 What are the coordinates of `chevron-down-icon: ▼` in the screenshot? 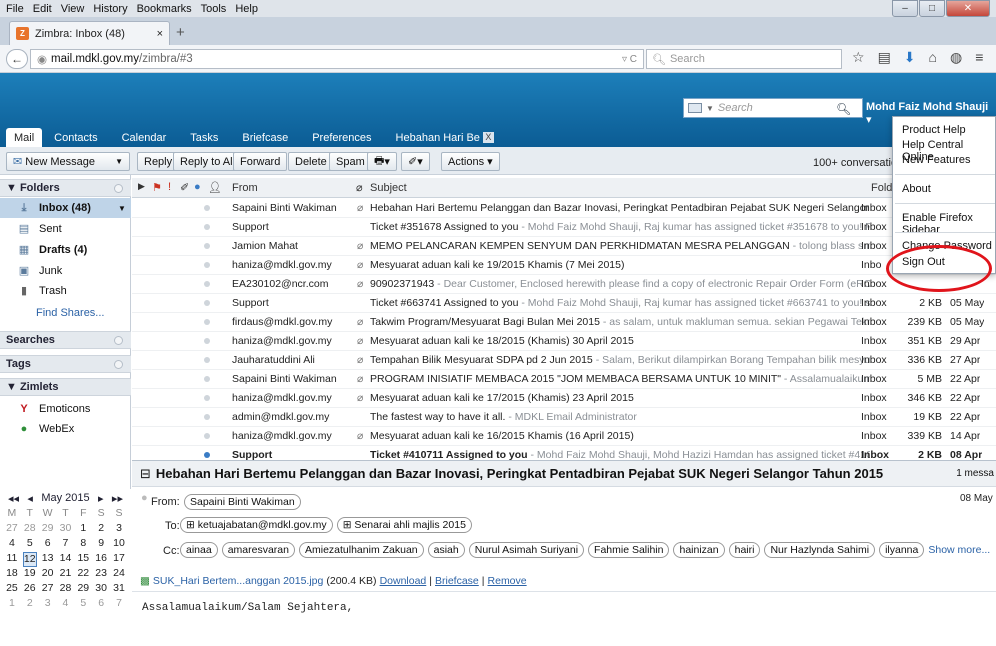 It's located at (710, 108).